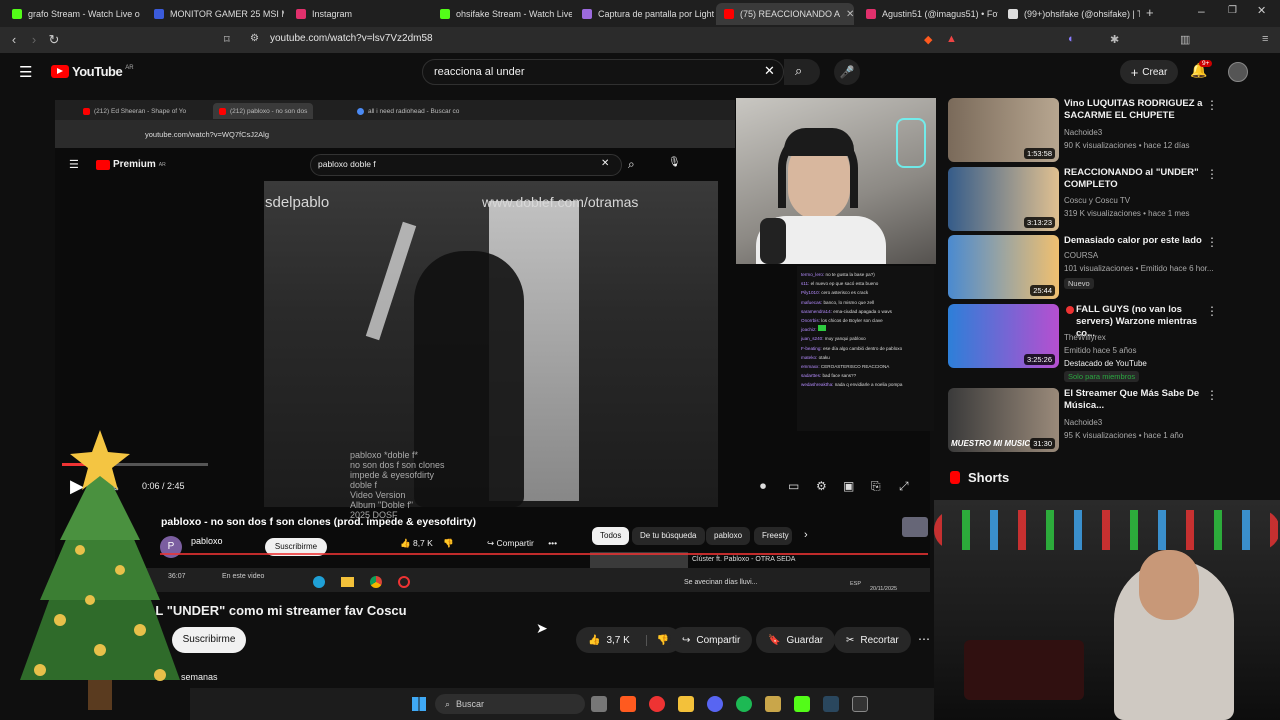  What do you see at coordinates (856, 584) in the screenshot?
I see `embedded-lang: ESP` at bounding box center [856, 584].